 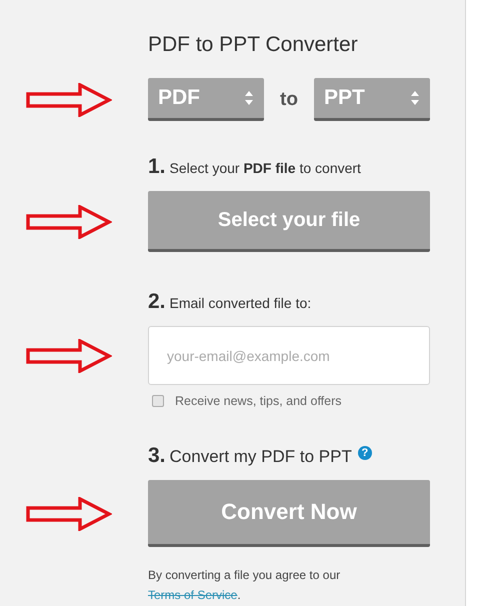 I want to click on step-number: 3., so click(x=157, y=456).